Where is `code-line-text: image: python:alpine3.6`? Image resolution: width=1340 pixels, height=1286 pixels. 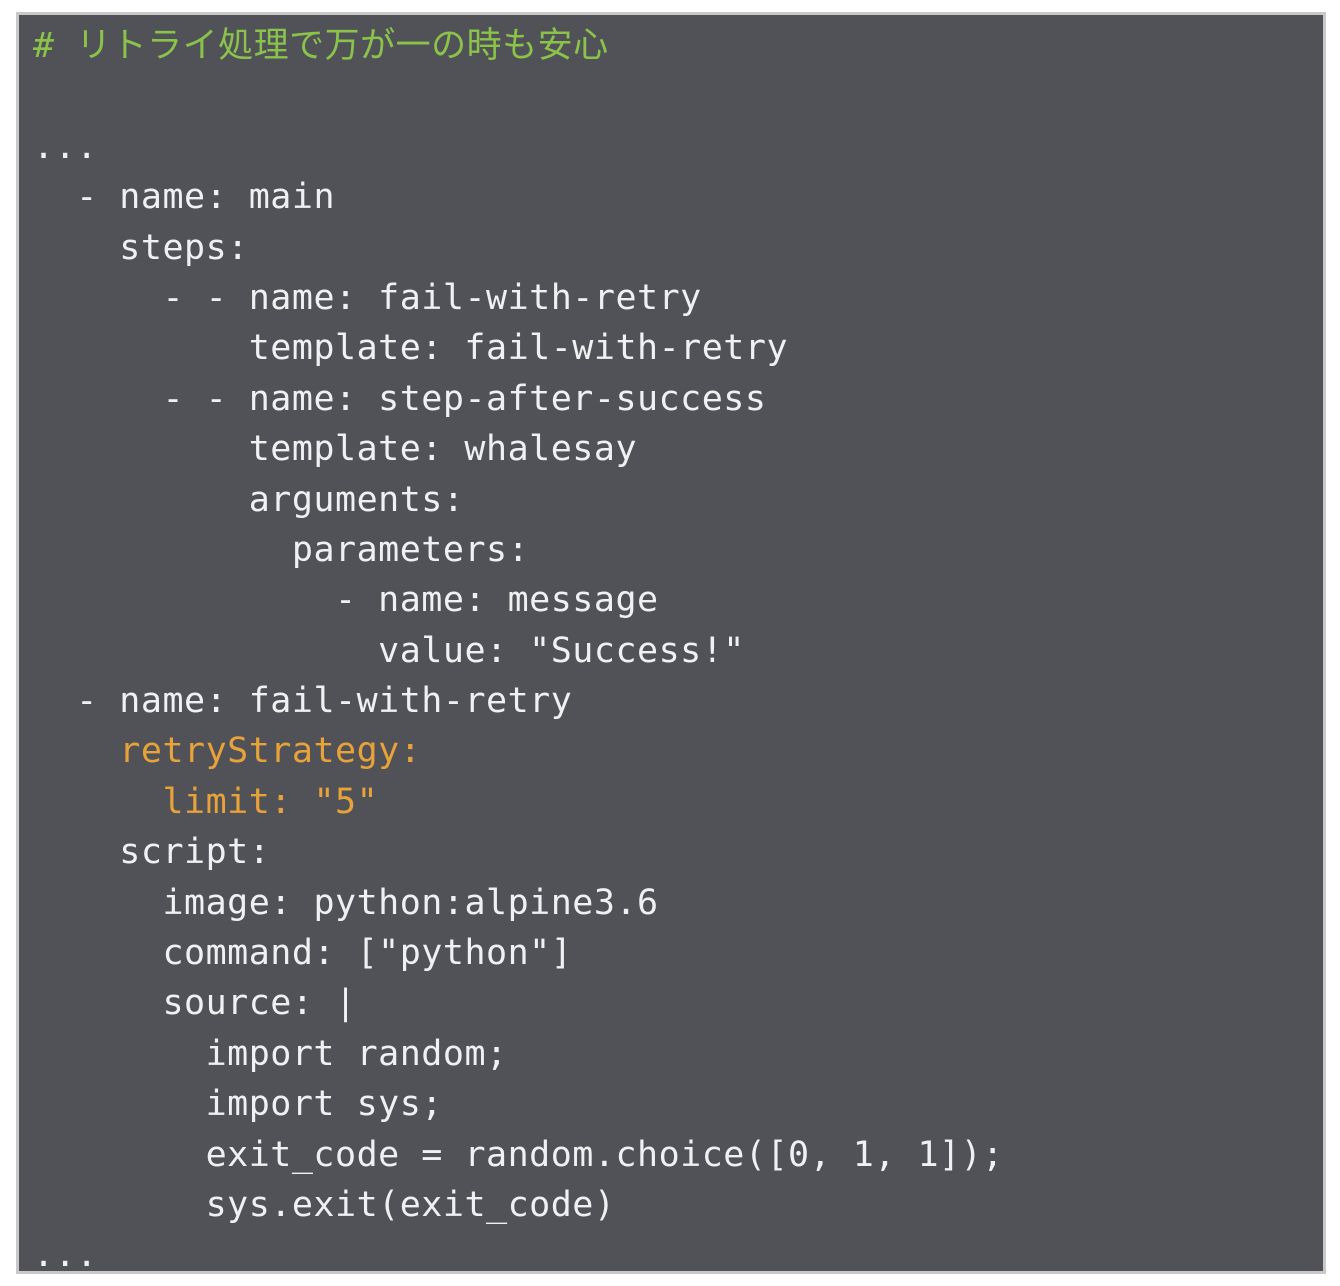
code-line-text: image: python:alpine3.6 is located at coordinates (410, 902).